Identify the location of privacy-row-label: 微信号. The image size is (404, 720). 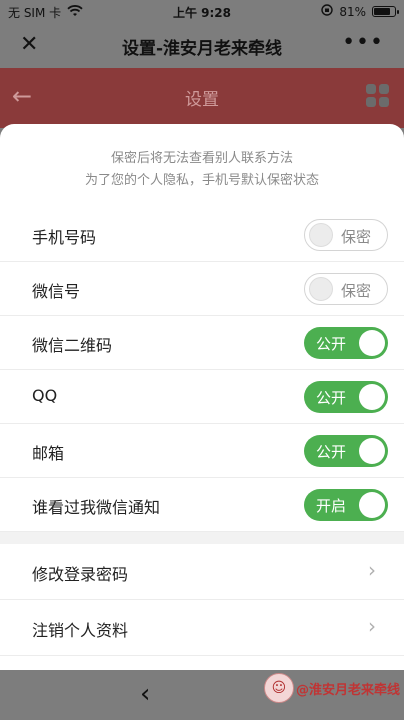
(56, 291).